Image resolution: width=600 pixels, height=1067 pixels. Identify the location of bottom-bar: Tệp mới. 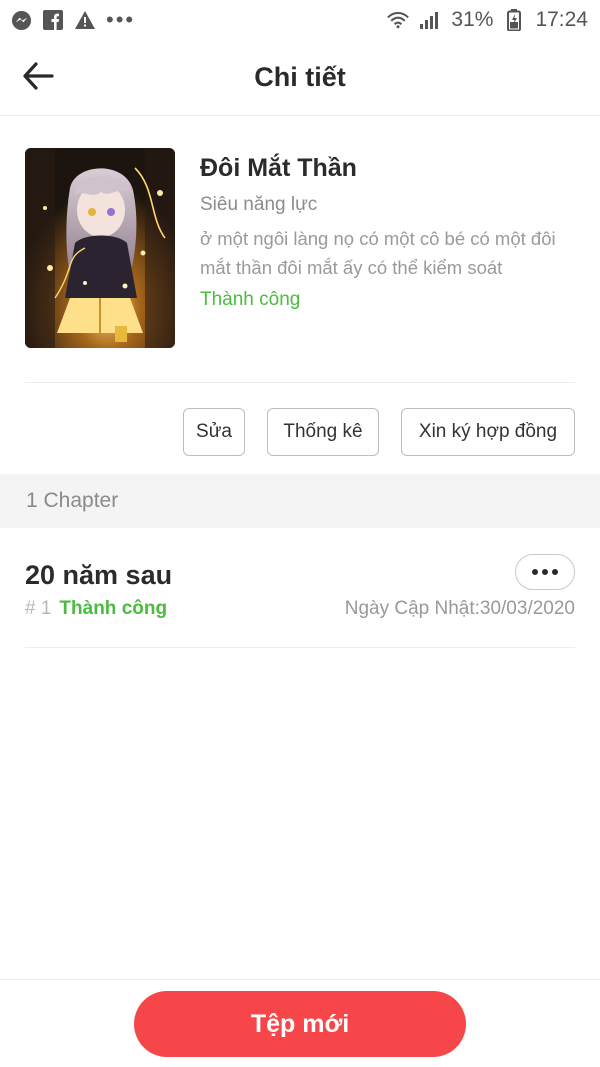
(300, 1023).